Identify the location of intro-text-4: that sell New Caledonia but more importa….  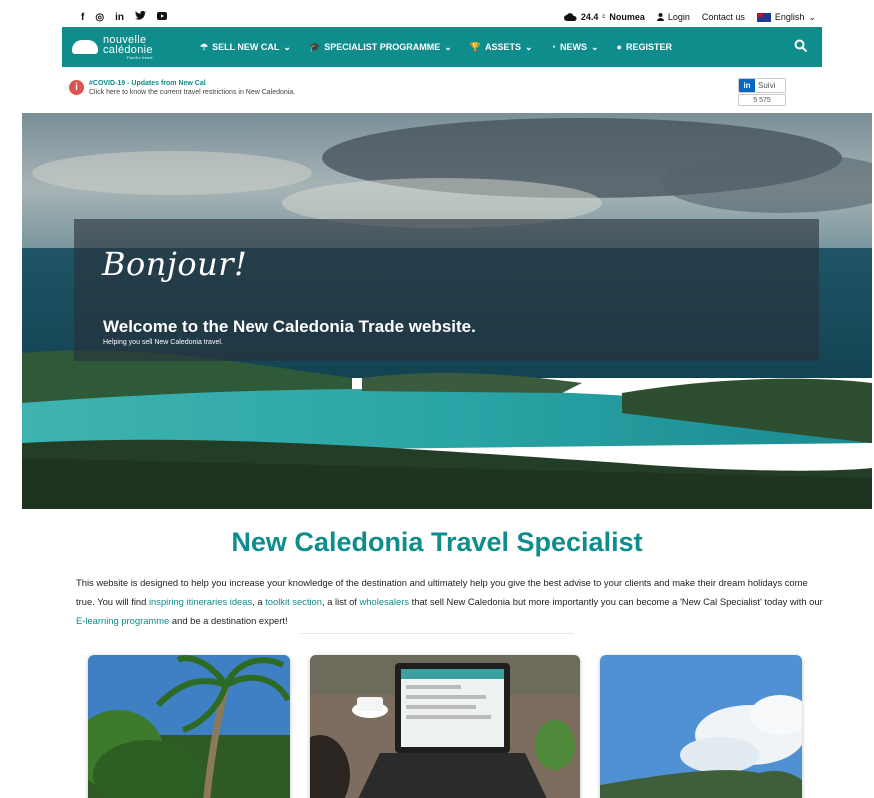
(616, 601).